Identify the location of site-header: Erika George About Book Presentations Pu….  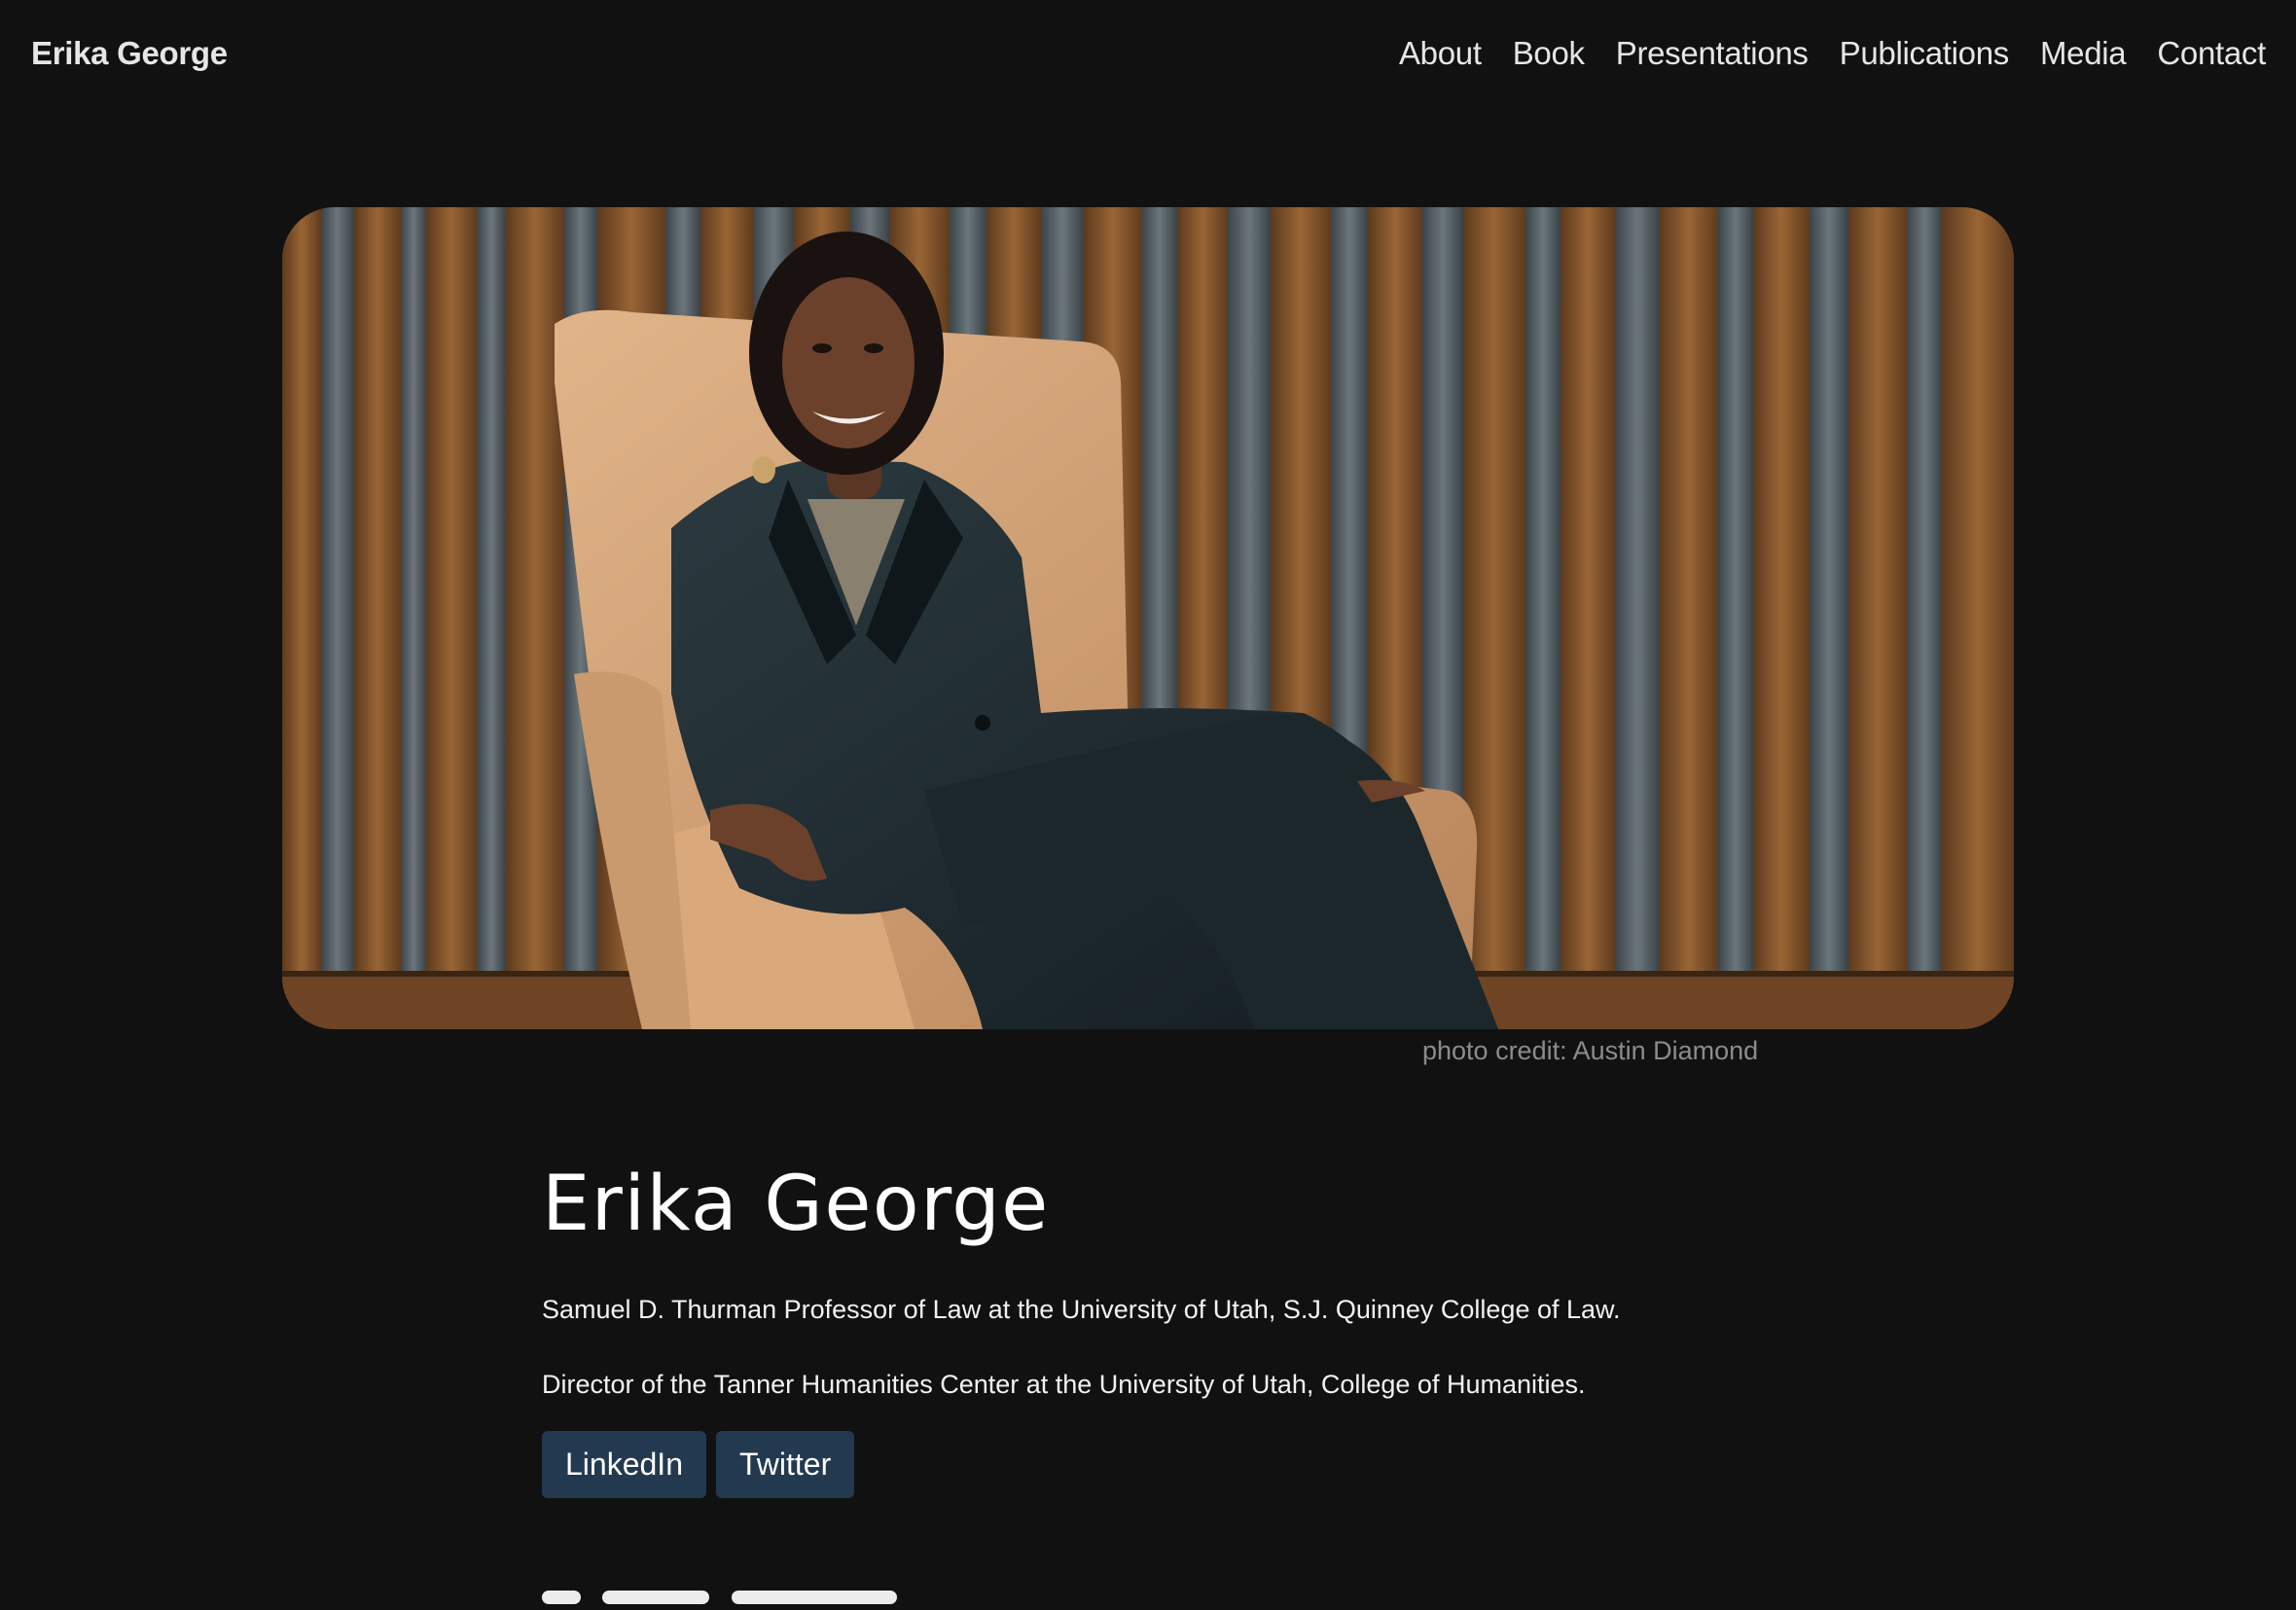
(1148, 57).